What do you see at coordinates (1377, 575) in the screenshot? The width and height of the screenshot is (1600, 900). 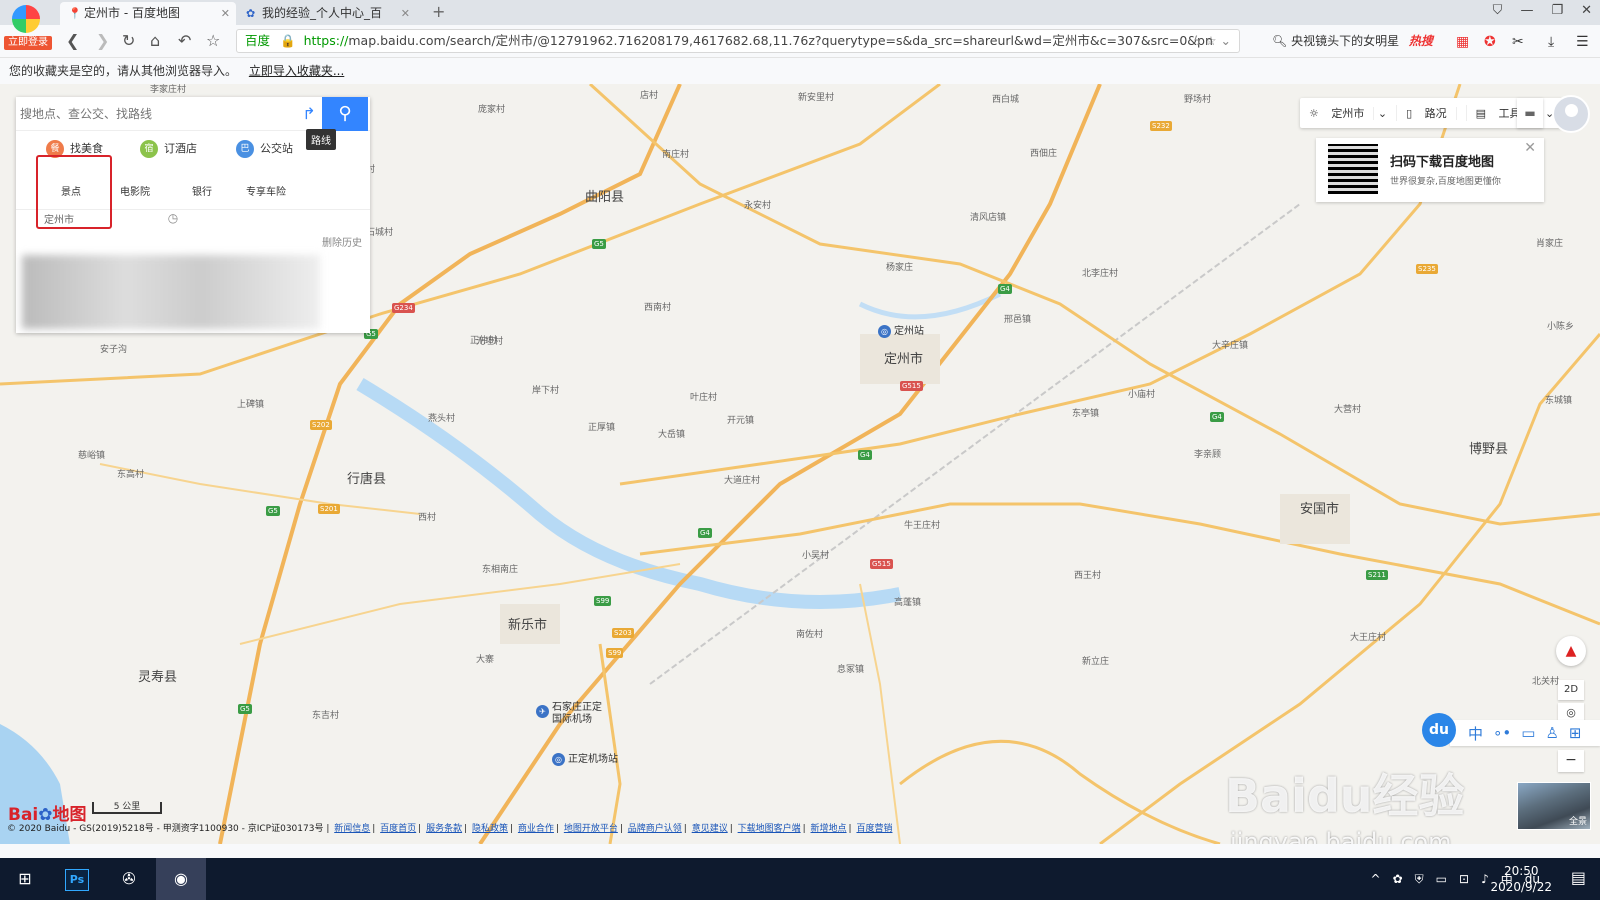 I see `road-shield: S211` at bounding box center [1377, 575].